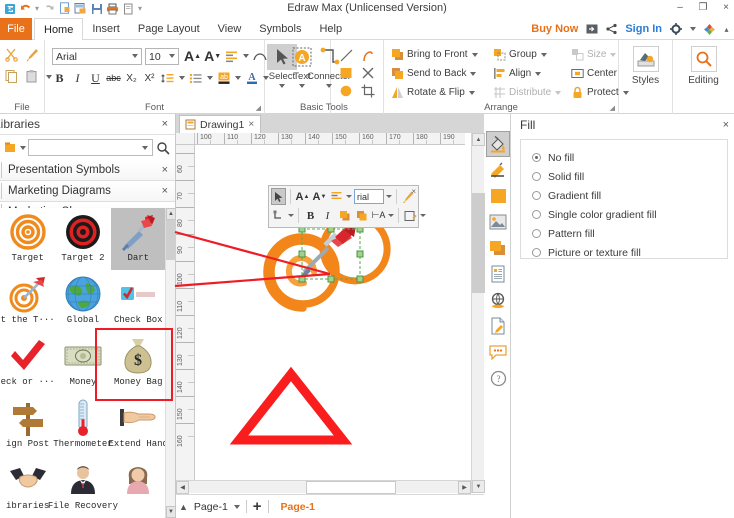  Describe the element at coordinates (138, 487) in the screenshot. I see `shape-item-businesswoman` at that location.